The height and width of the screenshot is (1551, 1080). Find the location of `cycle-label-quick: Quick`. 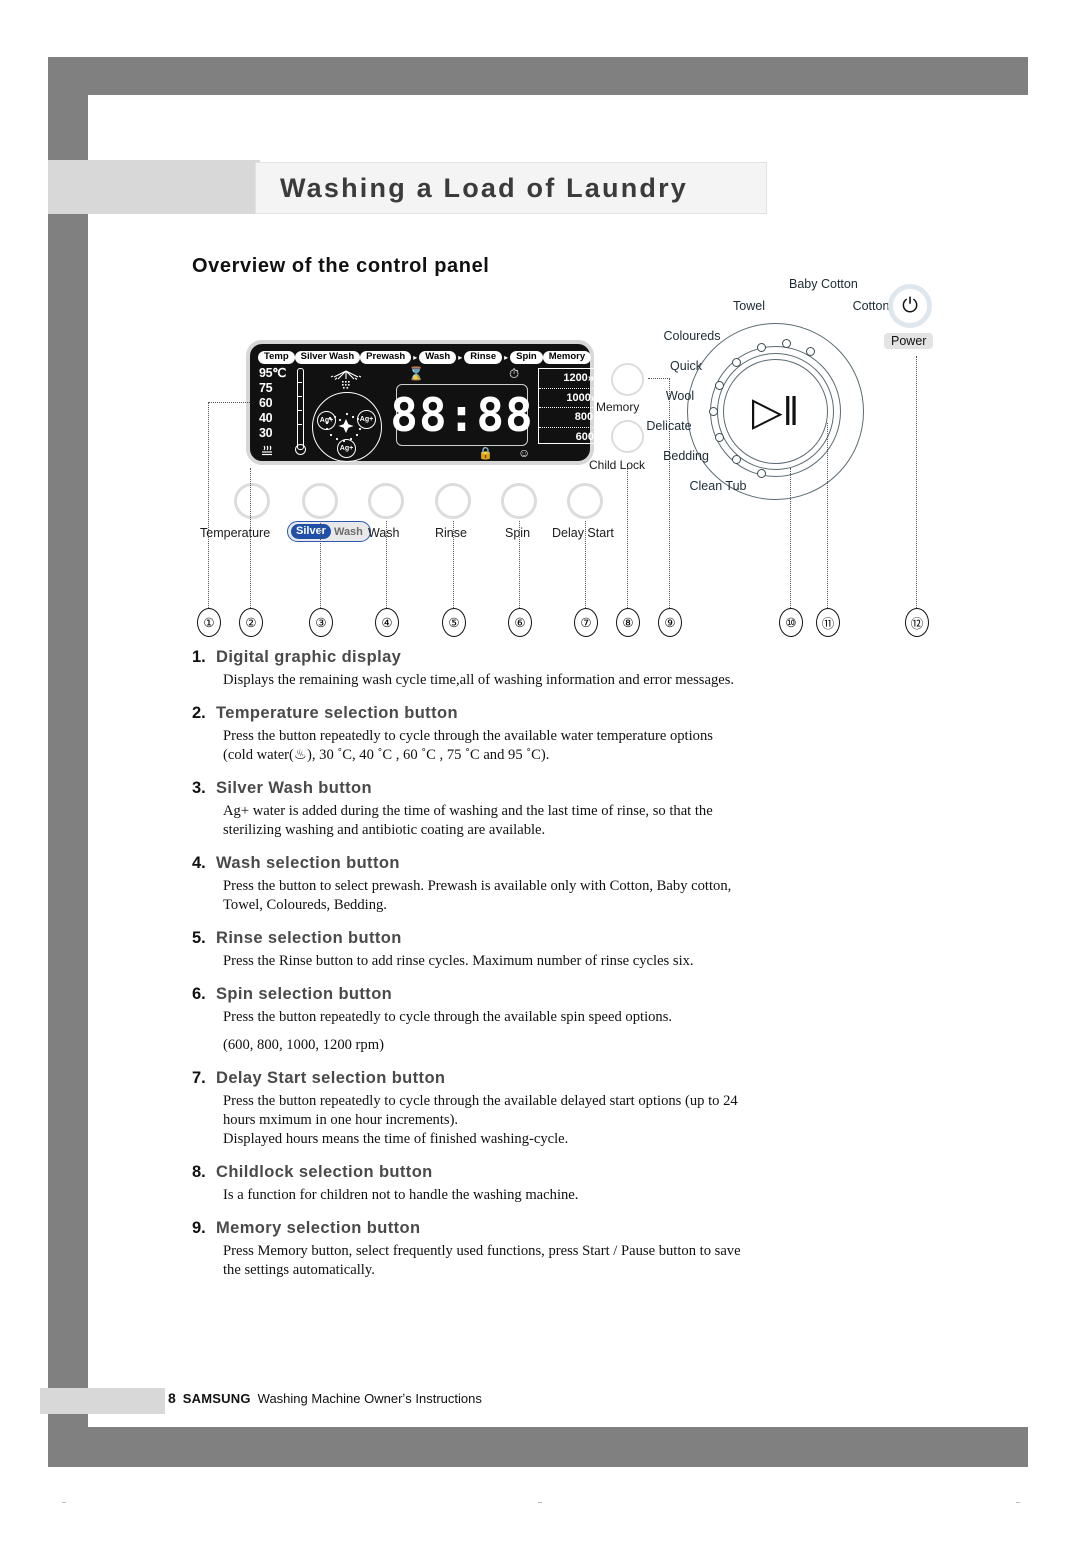

cycle-label-quick: Quick is located at coordinates (686, 366).